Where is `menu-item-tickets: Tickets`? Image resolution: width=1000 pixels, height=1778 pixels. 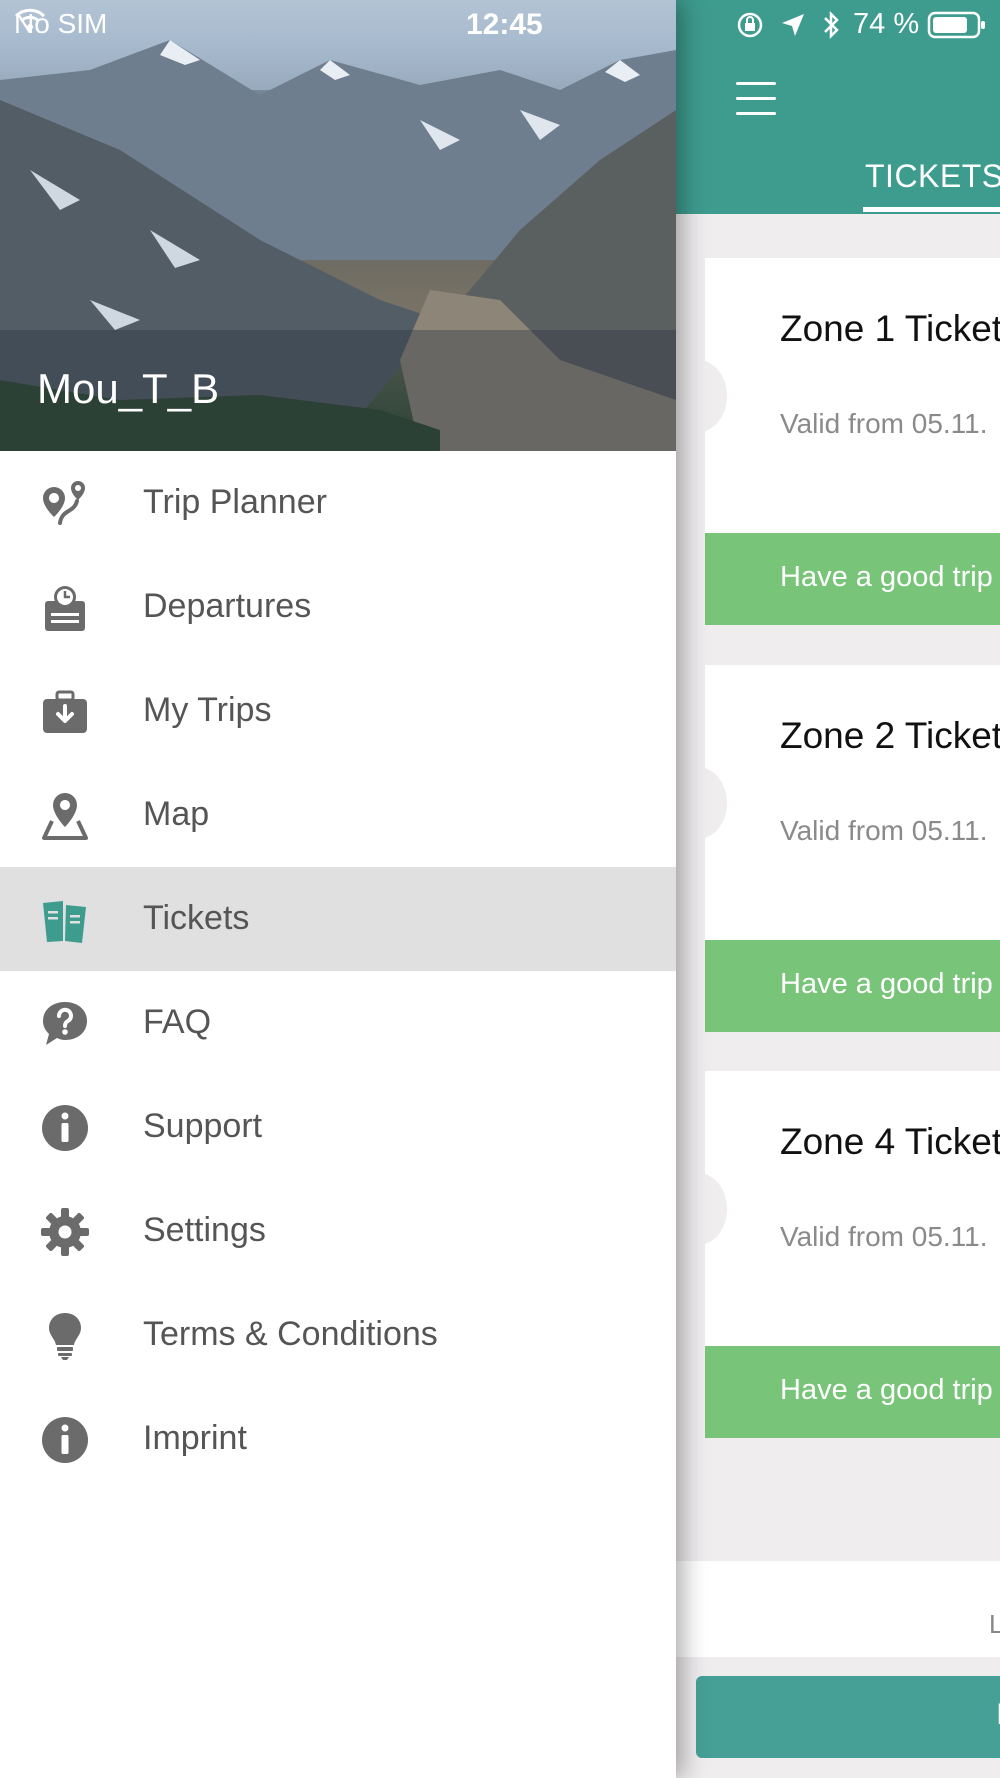
menu-item-tickets: Tickets is located at coordinates (338, 919).